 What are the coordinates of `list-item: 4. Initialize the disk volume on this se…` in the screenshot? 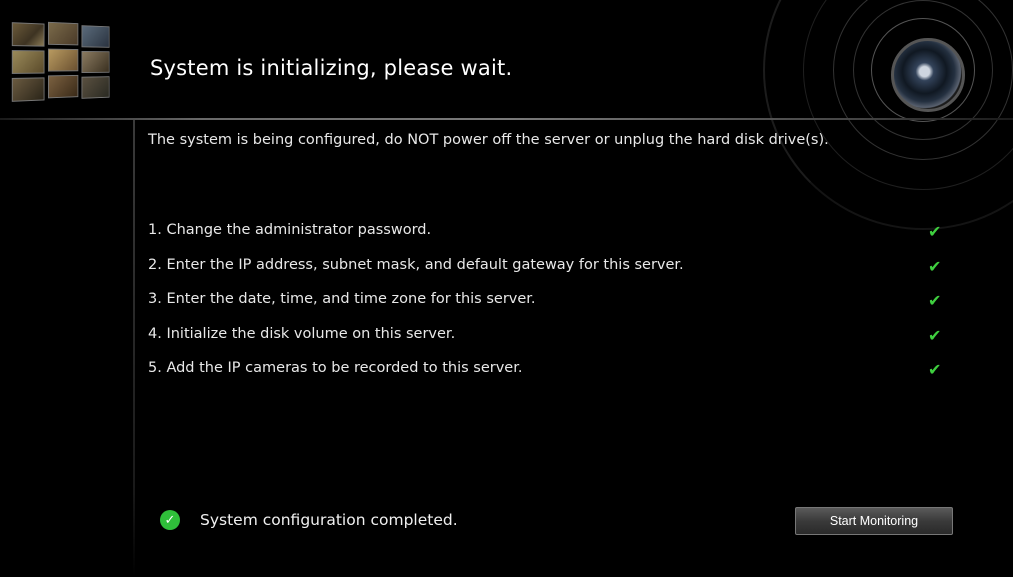 It's located at (553, 343).